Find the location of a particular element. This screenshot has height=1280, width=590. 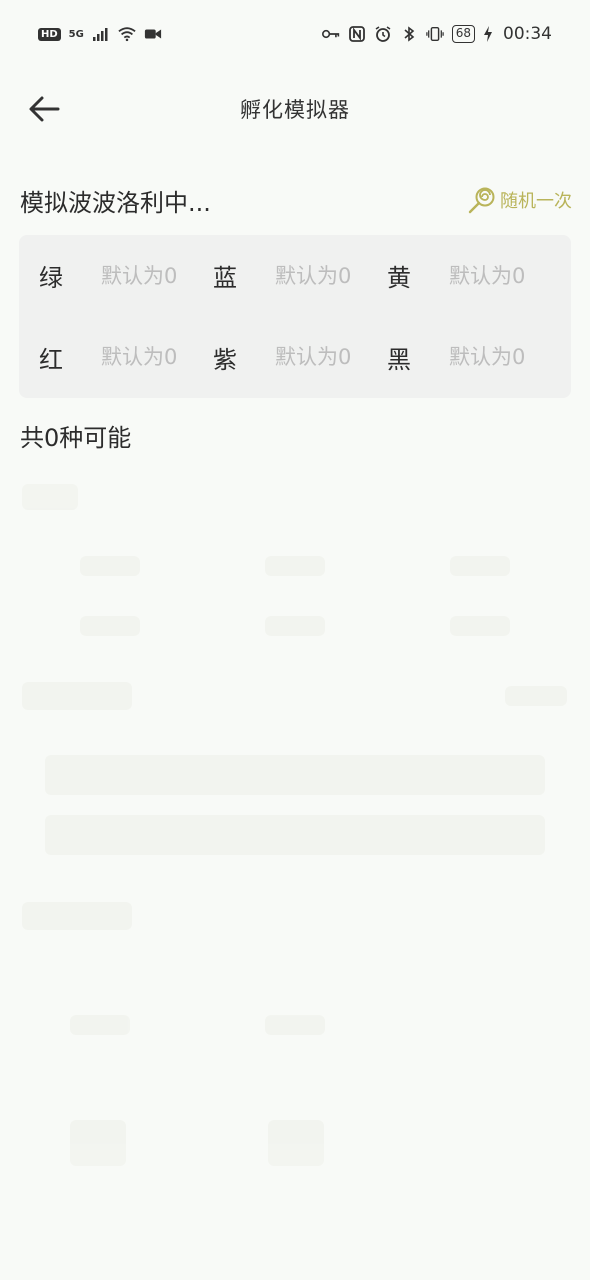

status-right: 68 00:34 is located at coordinates (436, 34).